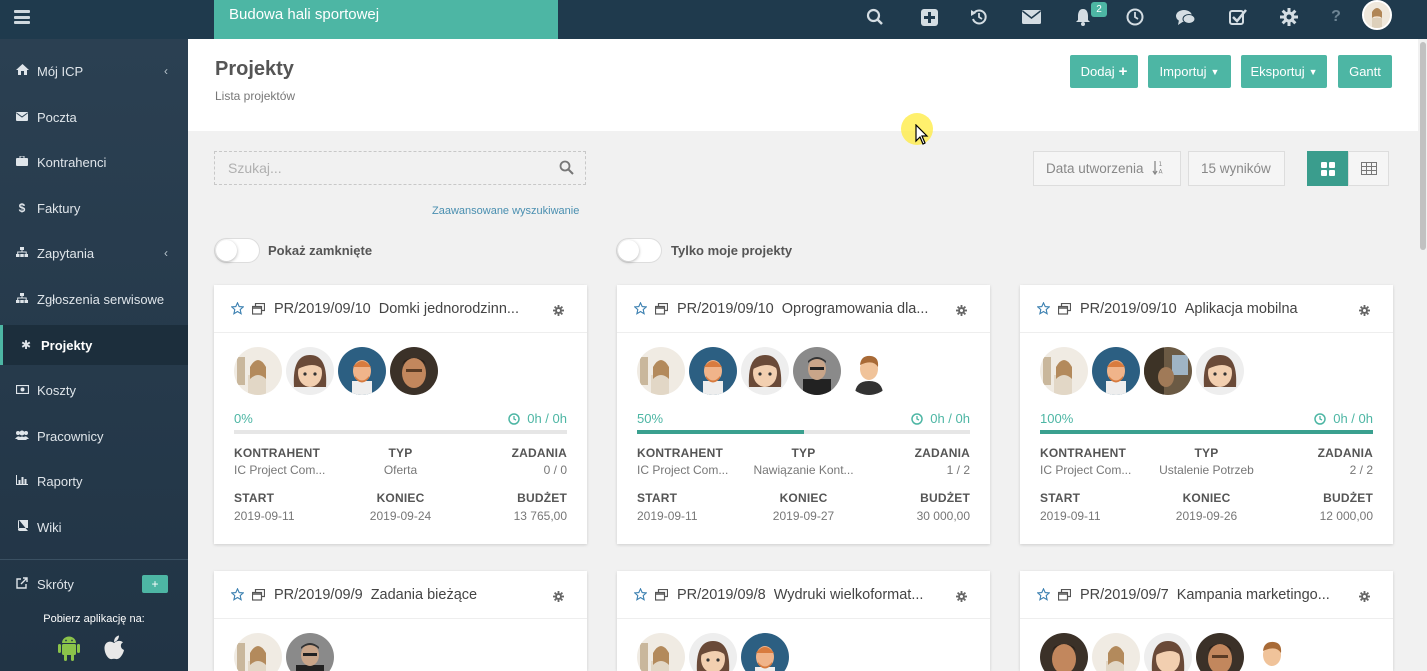 The height and width of the screenshot is (671, 1427). What do you see at coordinates (400, 621) in the screenshot?
I see `project-card: PR/2019/09/9 Zadania bieżące` at bounding box center [400, 621].